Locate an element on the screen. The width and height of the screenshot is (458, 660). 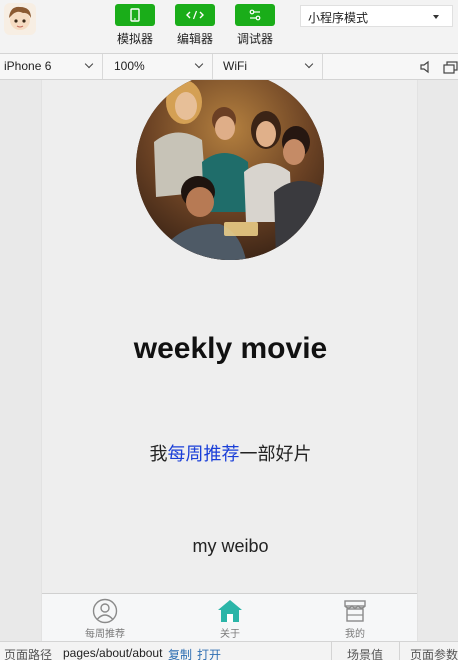
editor-tool: 编辑器 is located at coordinates (195, 25).